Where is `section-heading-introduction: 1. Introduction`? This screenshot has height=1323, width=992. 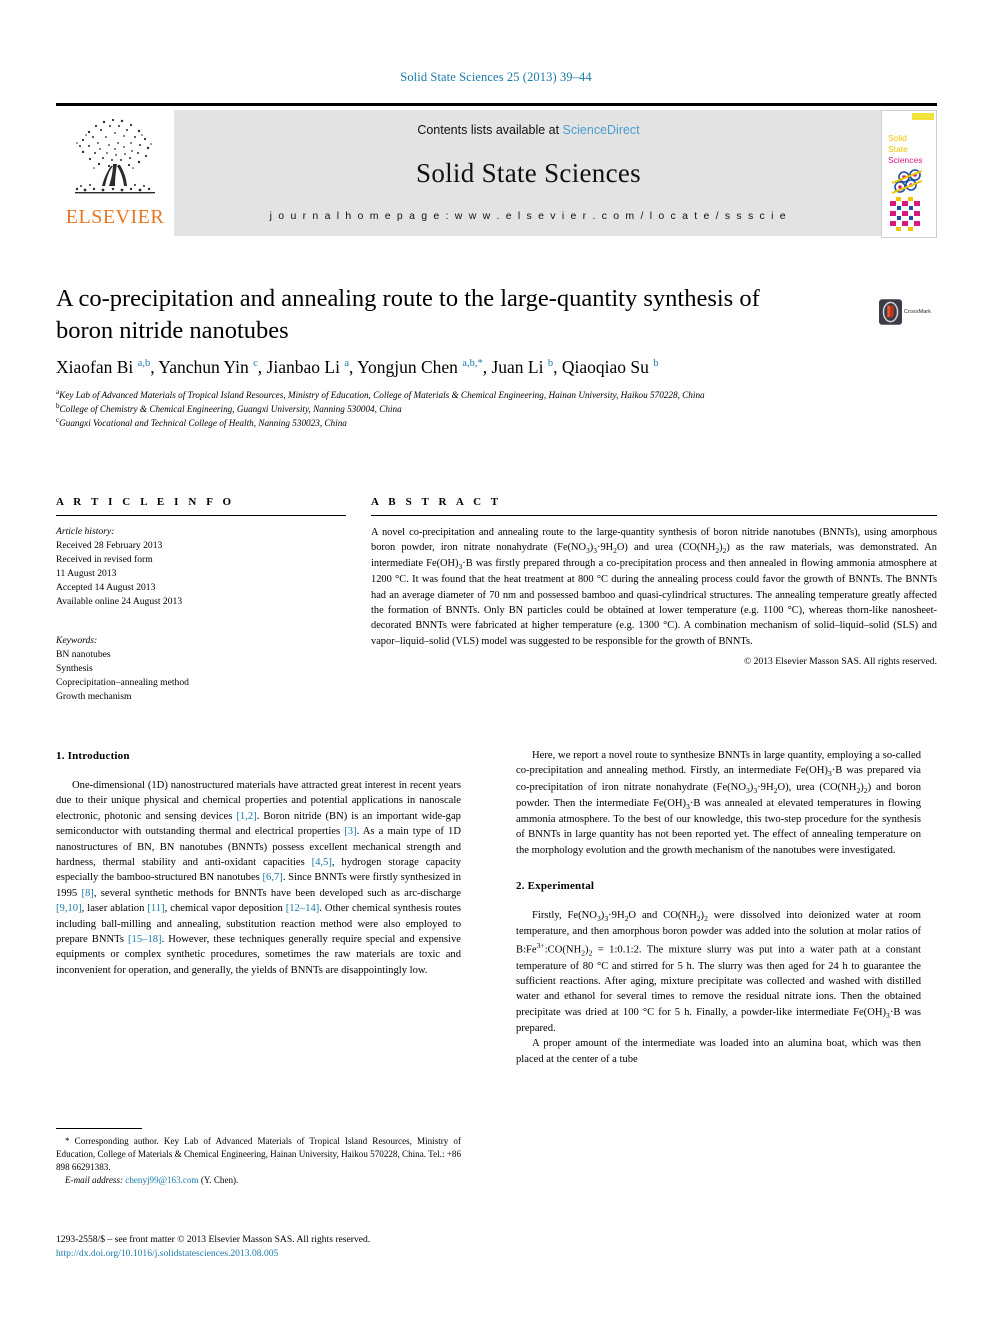
section-heading-introduction: 1. Introduction is located at coordinates (93, 756).